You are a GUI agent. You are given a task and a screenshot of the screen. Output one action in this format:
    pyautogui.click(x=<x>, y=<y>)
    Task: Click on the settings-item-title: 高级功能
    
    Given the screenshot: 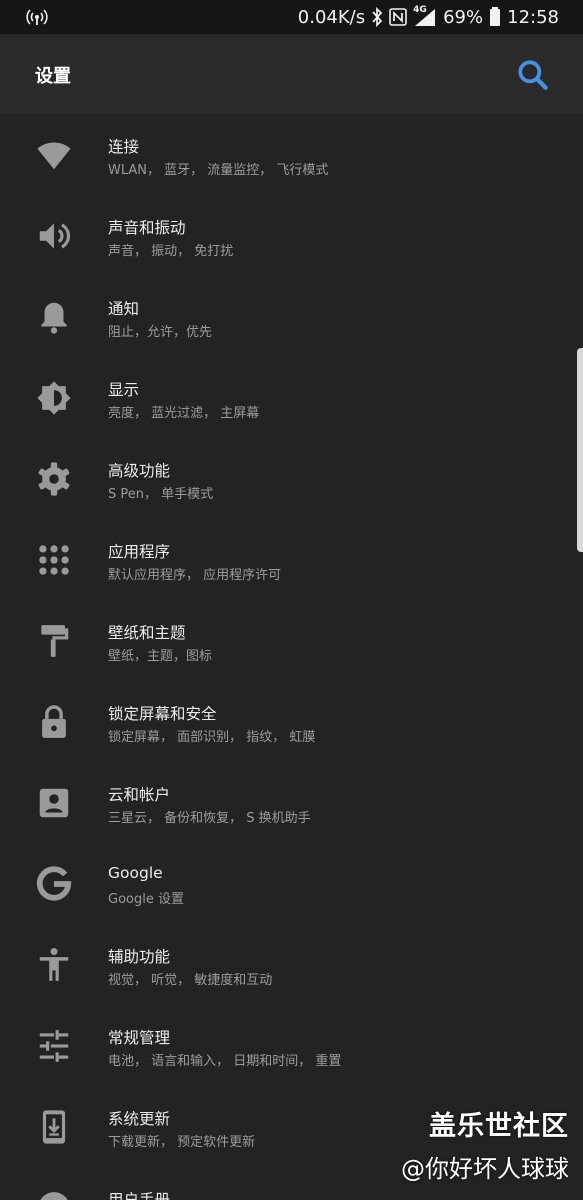 What is the action you would take?
    pyautogui.click(x=139, y=471)
    